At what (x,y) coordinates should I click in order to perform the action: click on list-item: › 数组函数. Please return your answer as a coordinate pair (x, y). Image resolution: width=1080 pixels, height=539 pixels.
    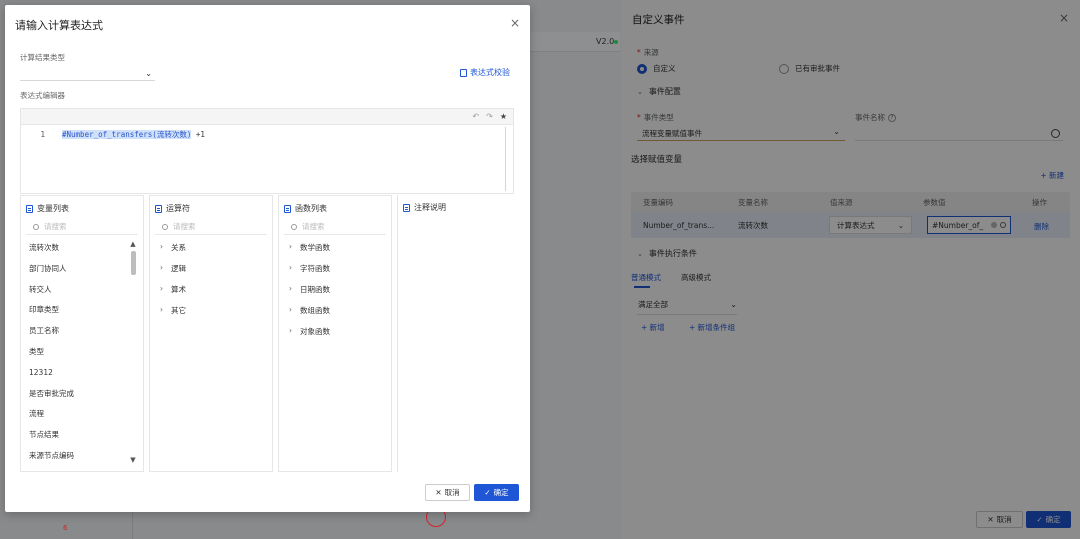
    Looking at the image, I should click on (309, 315).